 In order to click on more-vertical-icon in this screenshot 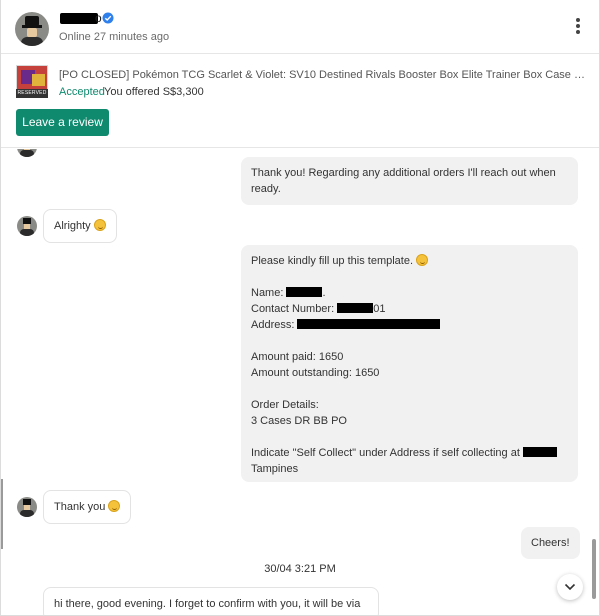, I will do `click(578, 27)`.